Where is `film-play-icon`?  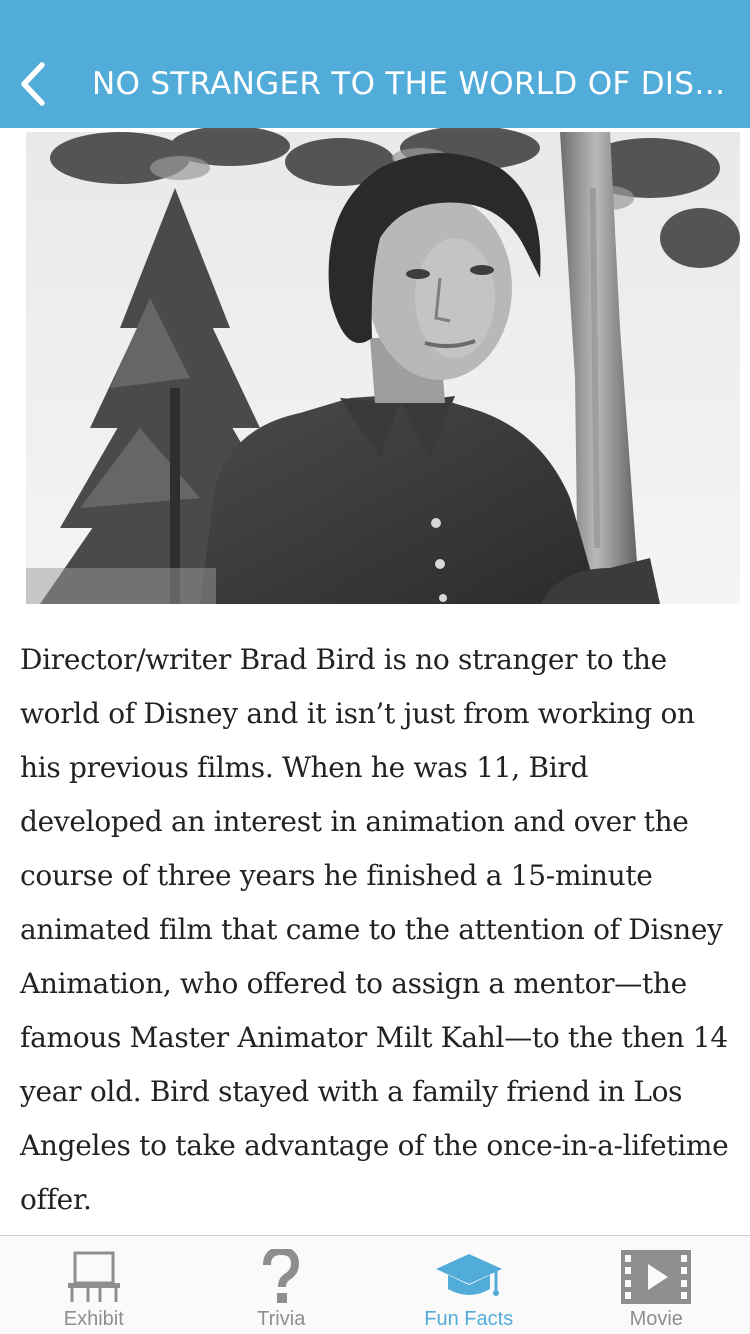 film-play-icon is located at coordinates (656, 1277).